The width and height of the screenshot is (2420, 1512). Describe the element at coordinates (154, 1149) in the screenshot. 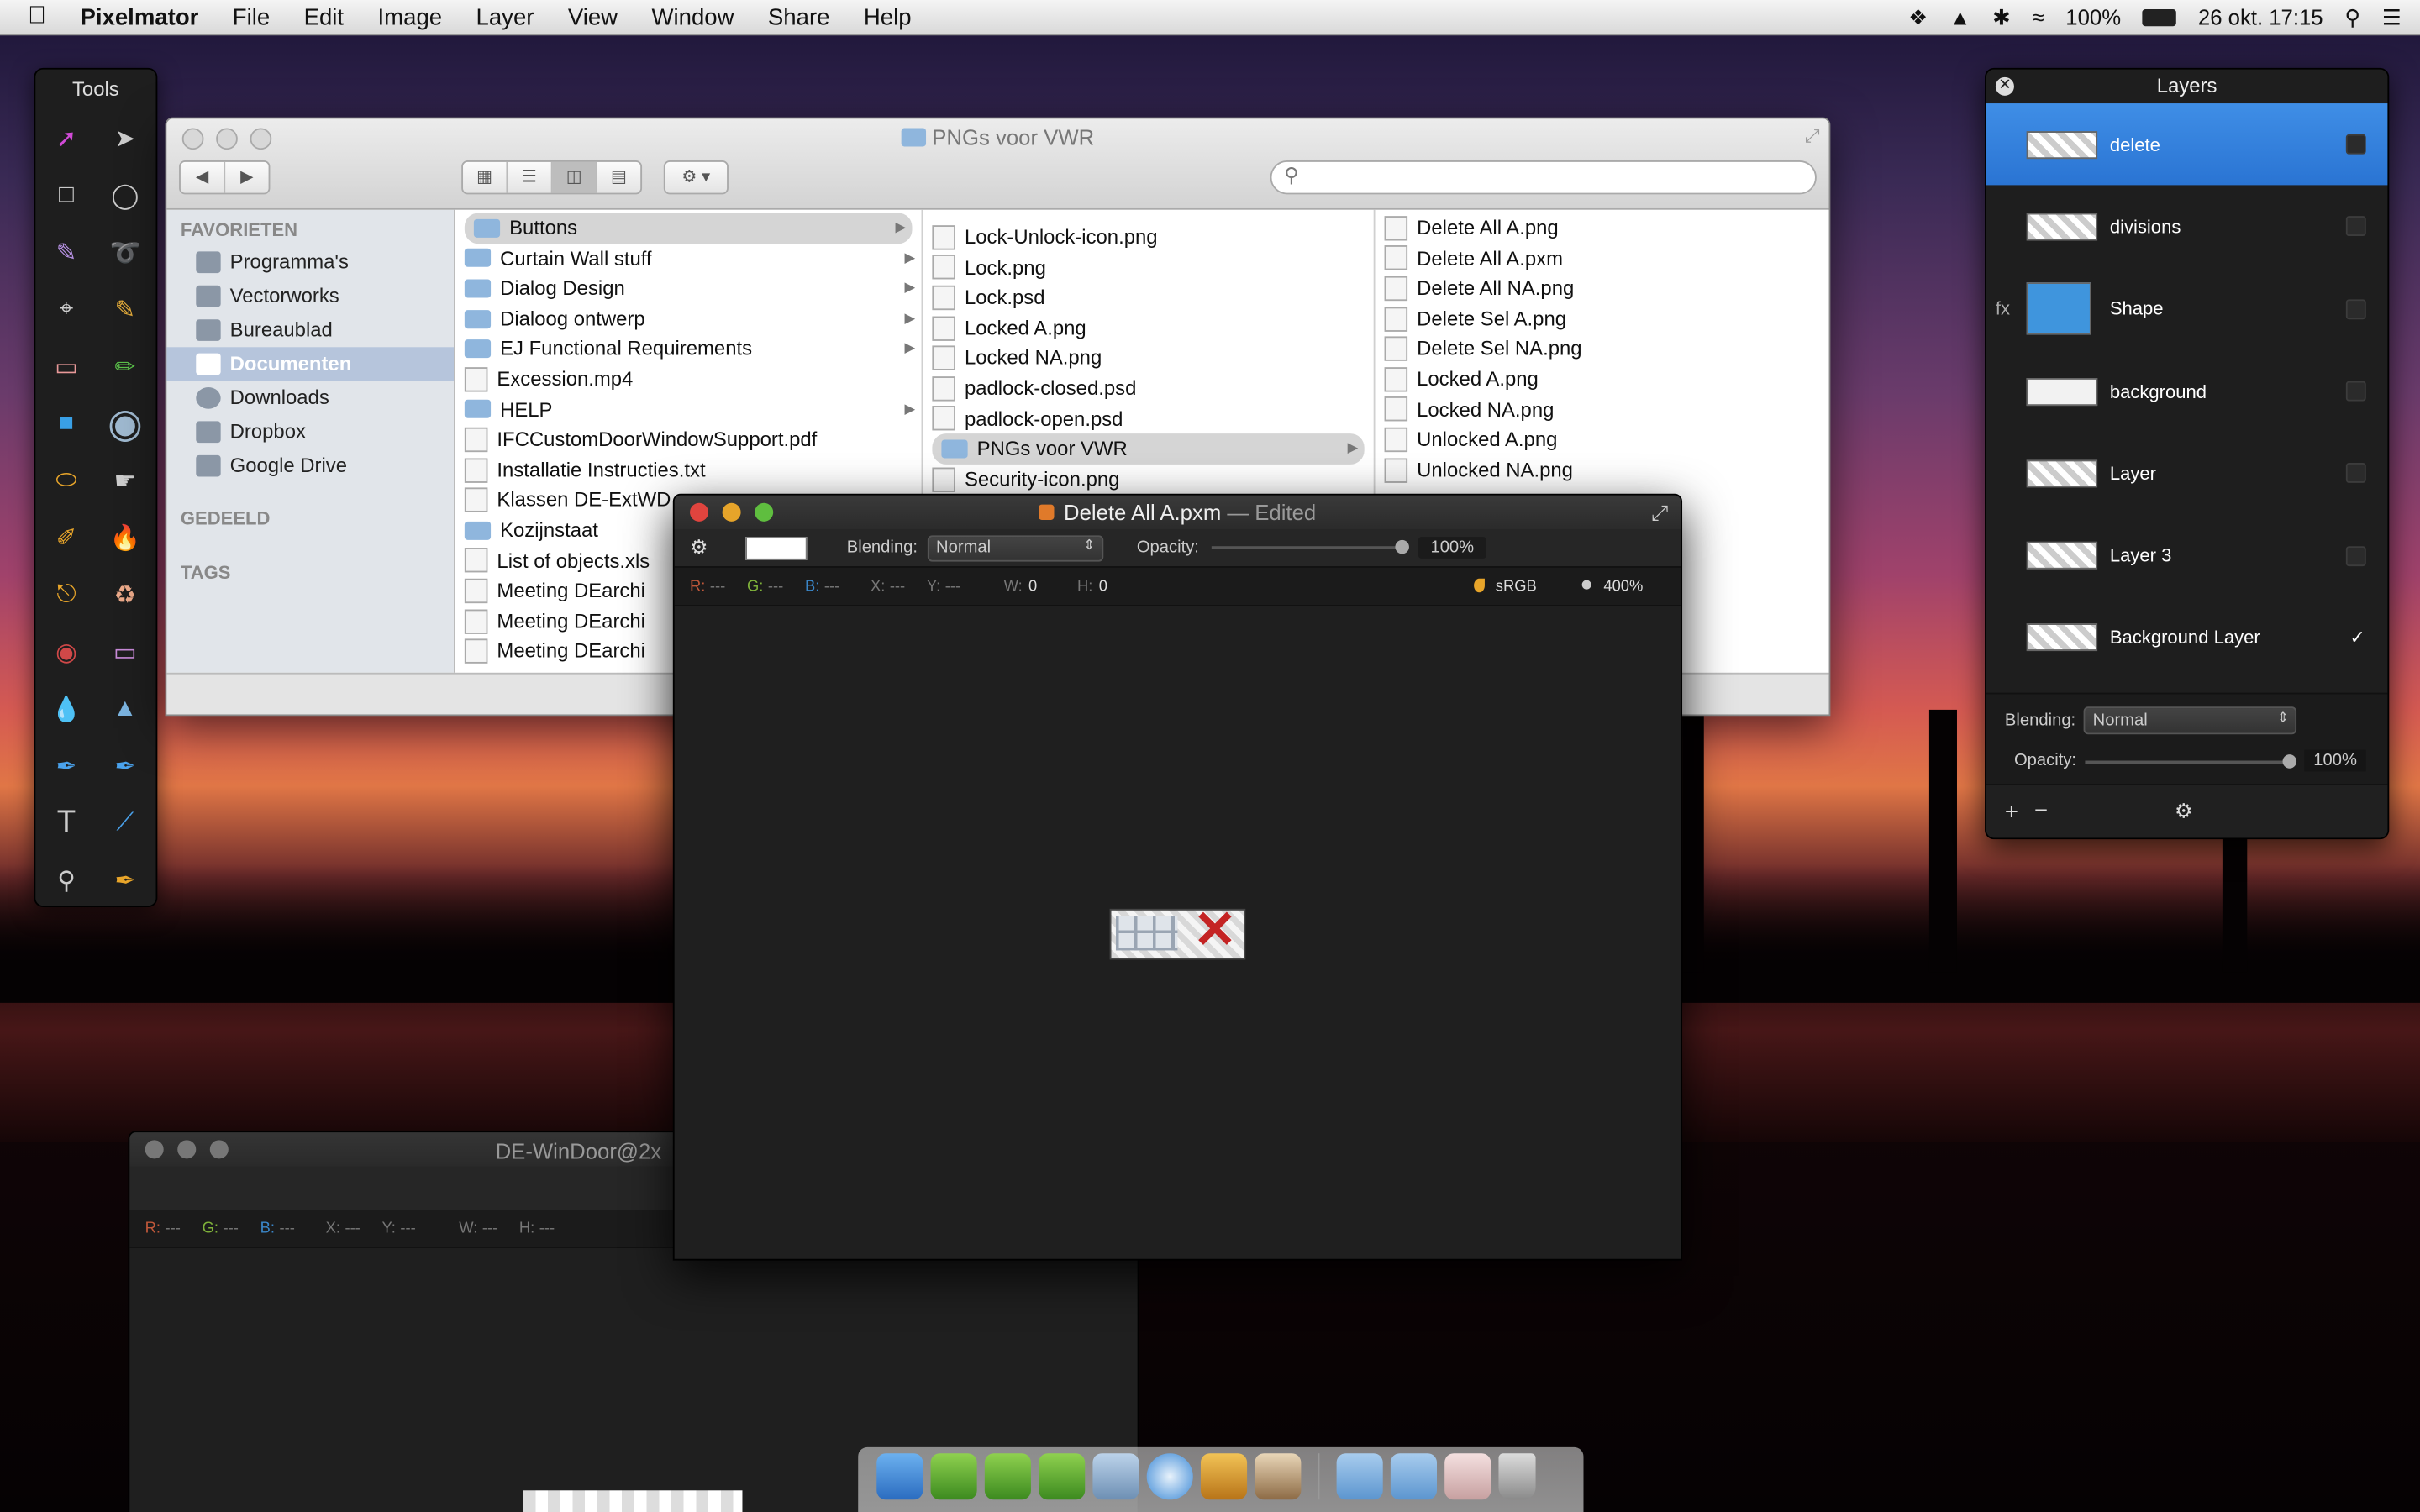

I see `doc2-close-button` at that location.